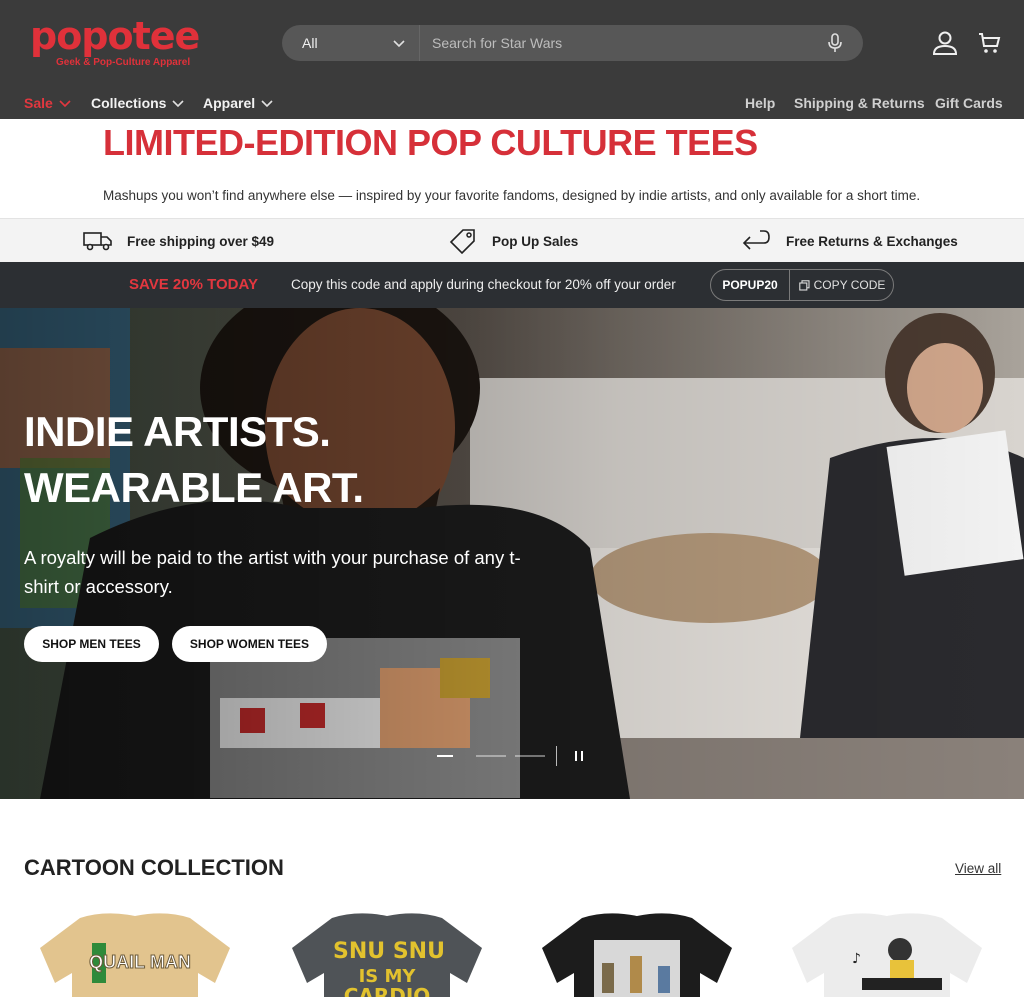  I want to click on view-all-link: View all, so click(978, 868).